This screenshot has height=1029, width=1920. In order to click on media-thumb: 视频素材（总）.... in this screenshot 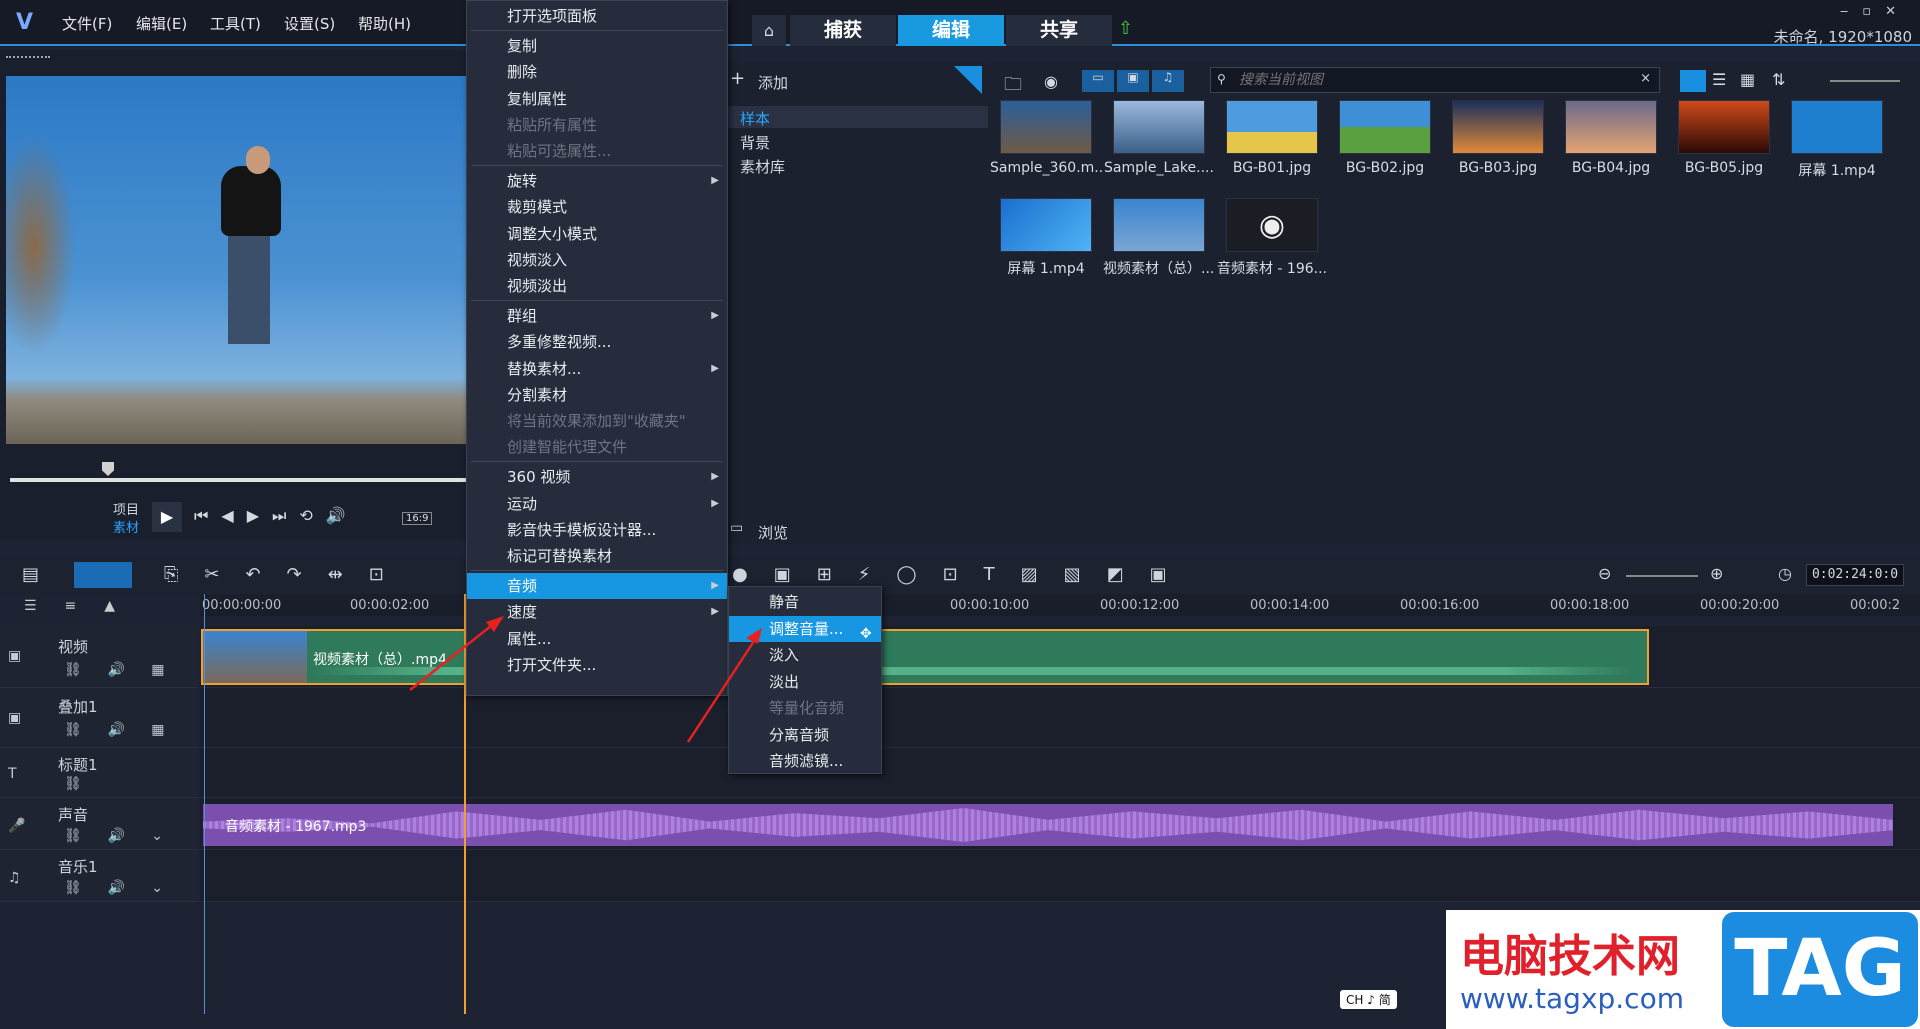, I will do `click(1159, 238)`.